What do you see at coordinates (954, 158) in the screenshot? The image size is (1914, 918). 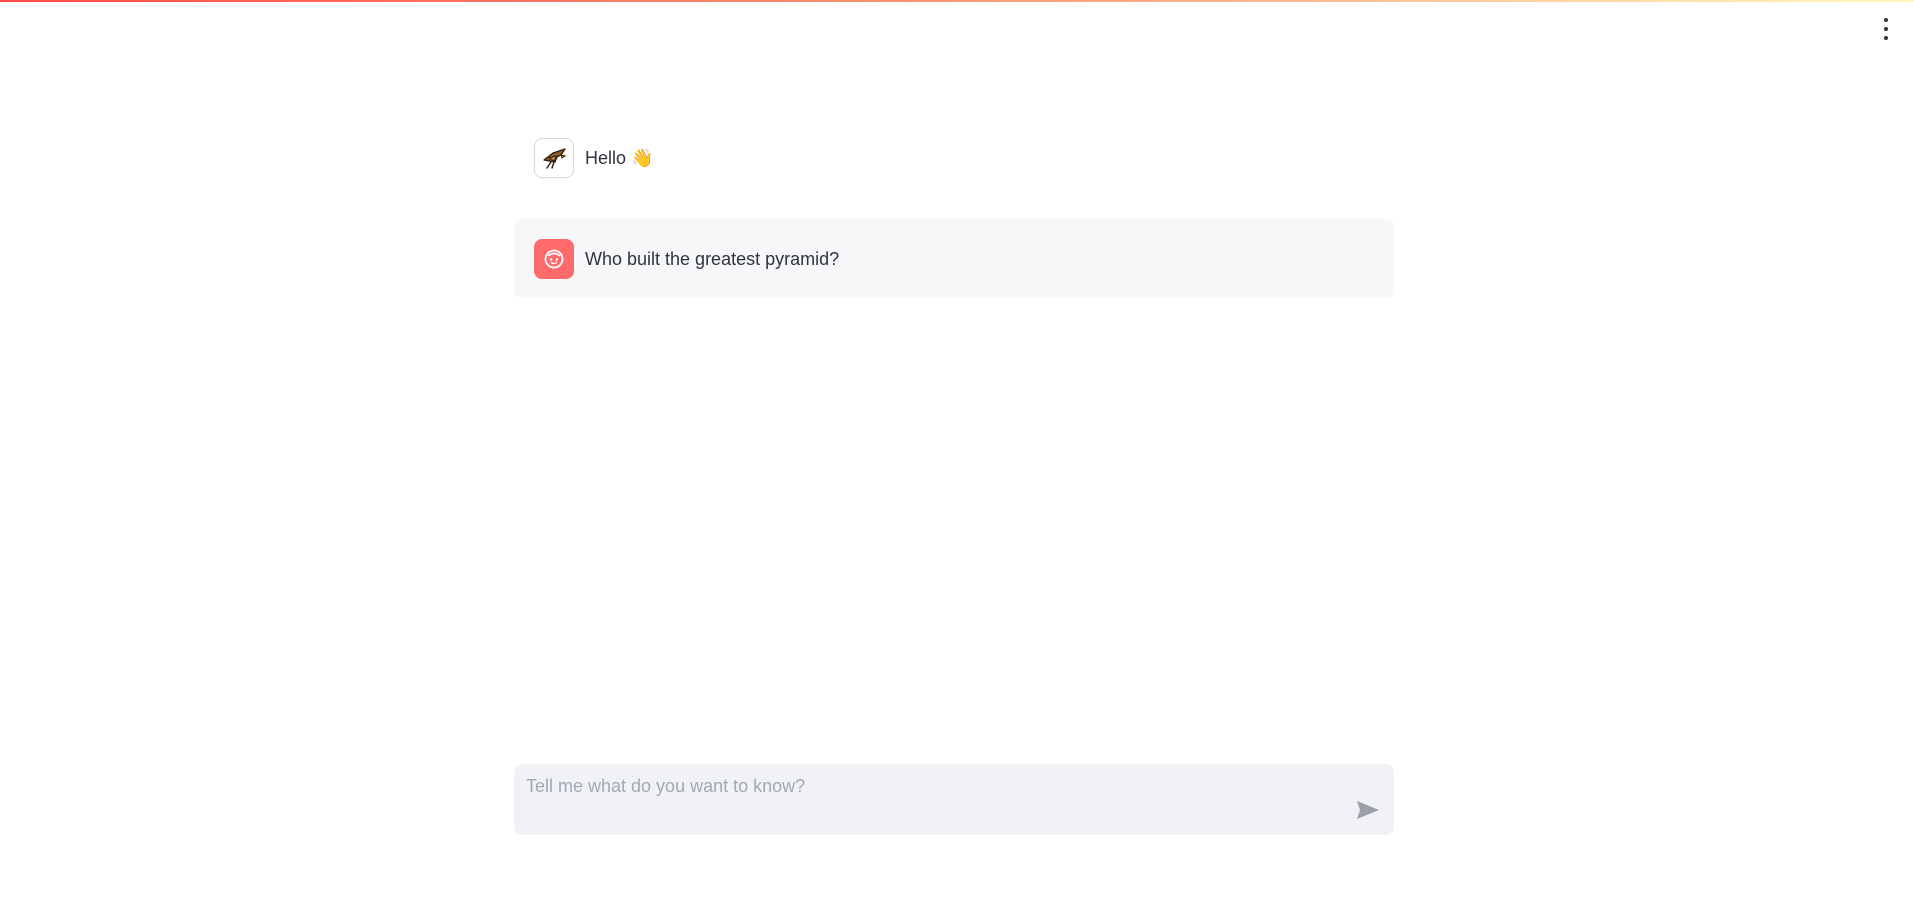 I see `assistant-message: Hello 👋` at bounding box center [954, 158].